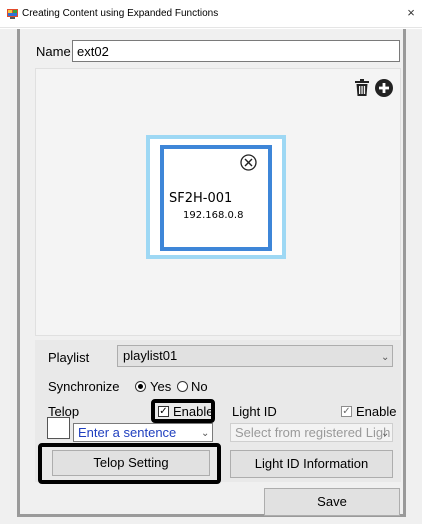 Image resolution: width=422 pixels, height=524 pixels. Describe the element at coordinates (58, 428) in the screenshot. I see `telop-color-swatch` at that location.